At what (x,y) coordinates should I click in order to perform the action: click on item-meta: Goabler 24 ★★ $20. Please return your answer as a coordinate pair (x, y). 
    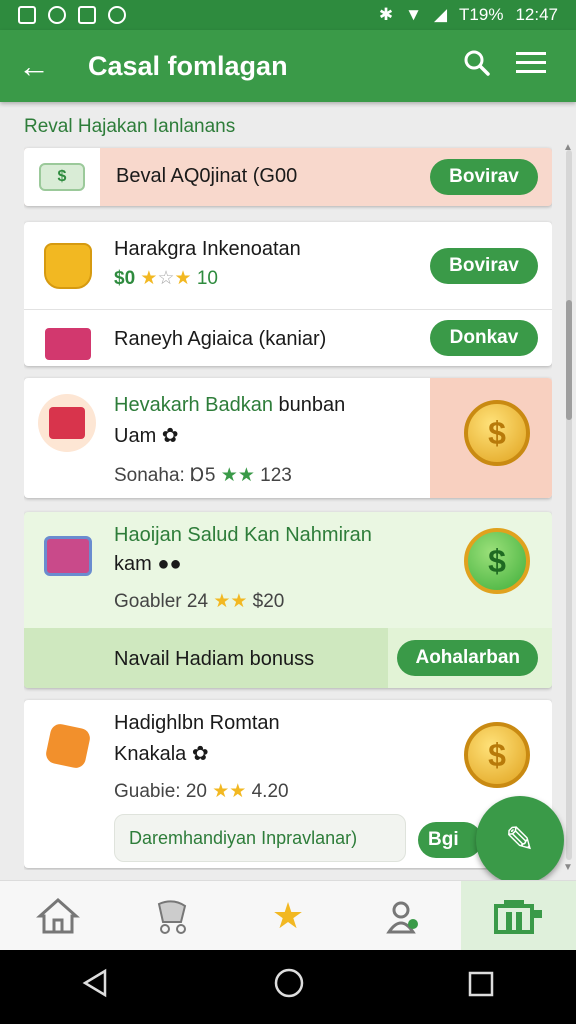
    Looking at the image, I should click on (243, 601).